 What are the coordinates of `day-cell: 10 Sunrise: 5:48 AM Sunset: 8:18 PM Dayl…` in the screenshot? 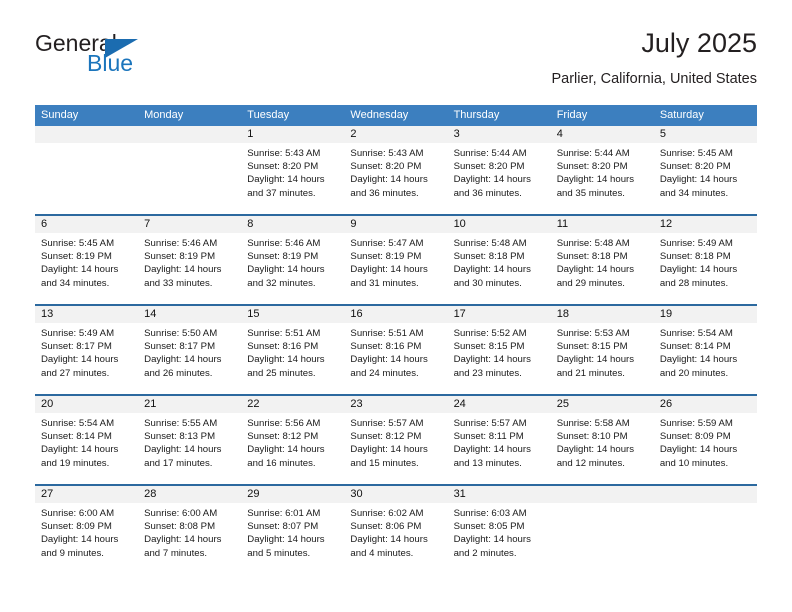 It's located at (499, 260).